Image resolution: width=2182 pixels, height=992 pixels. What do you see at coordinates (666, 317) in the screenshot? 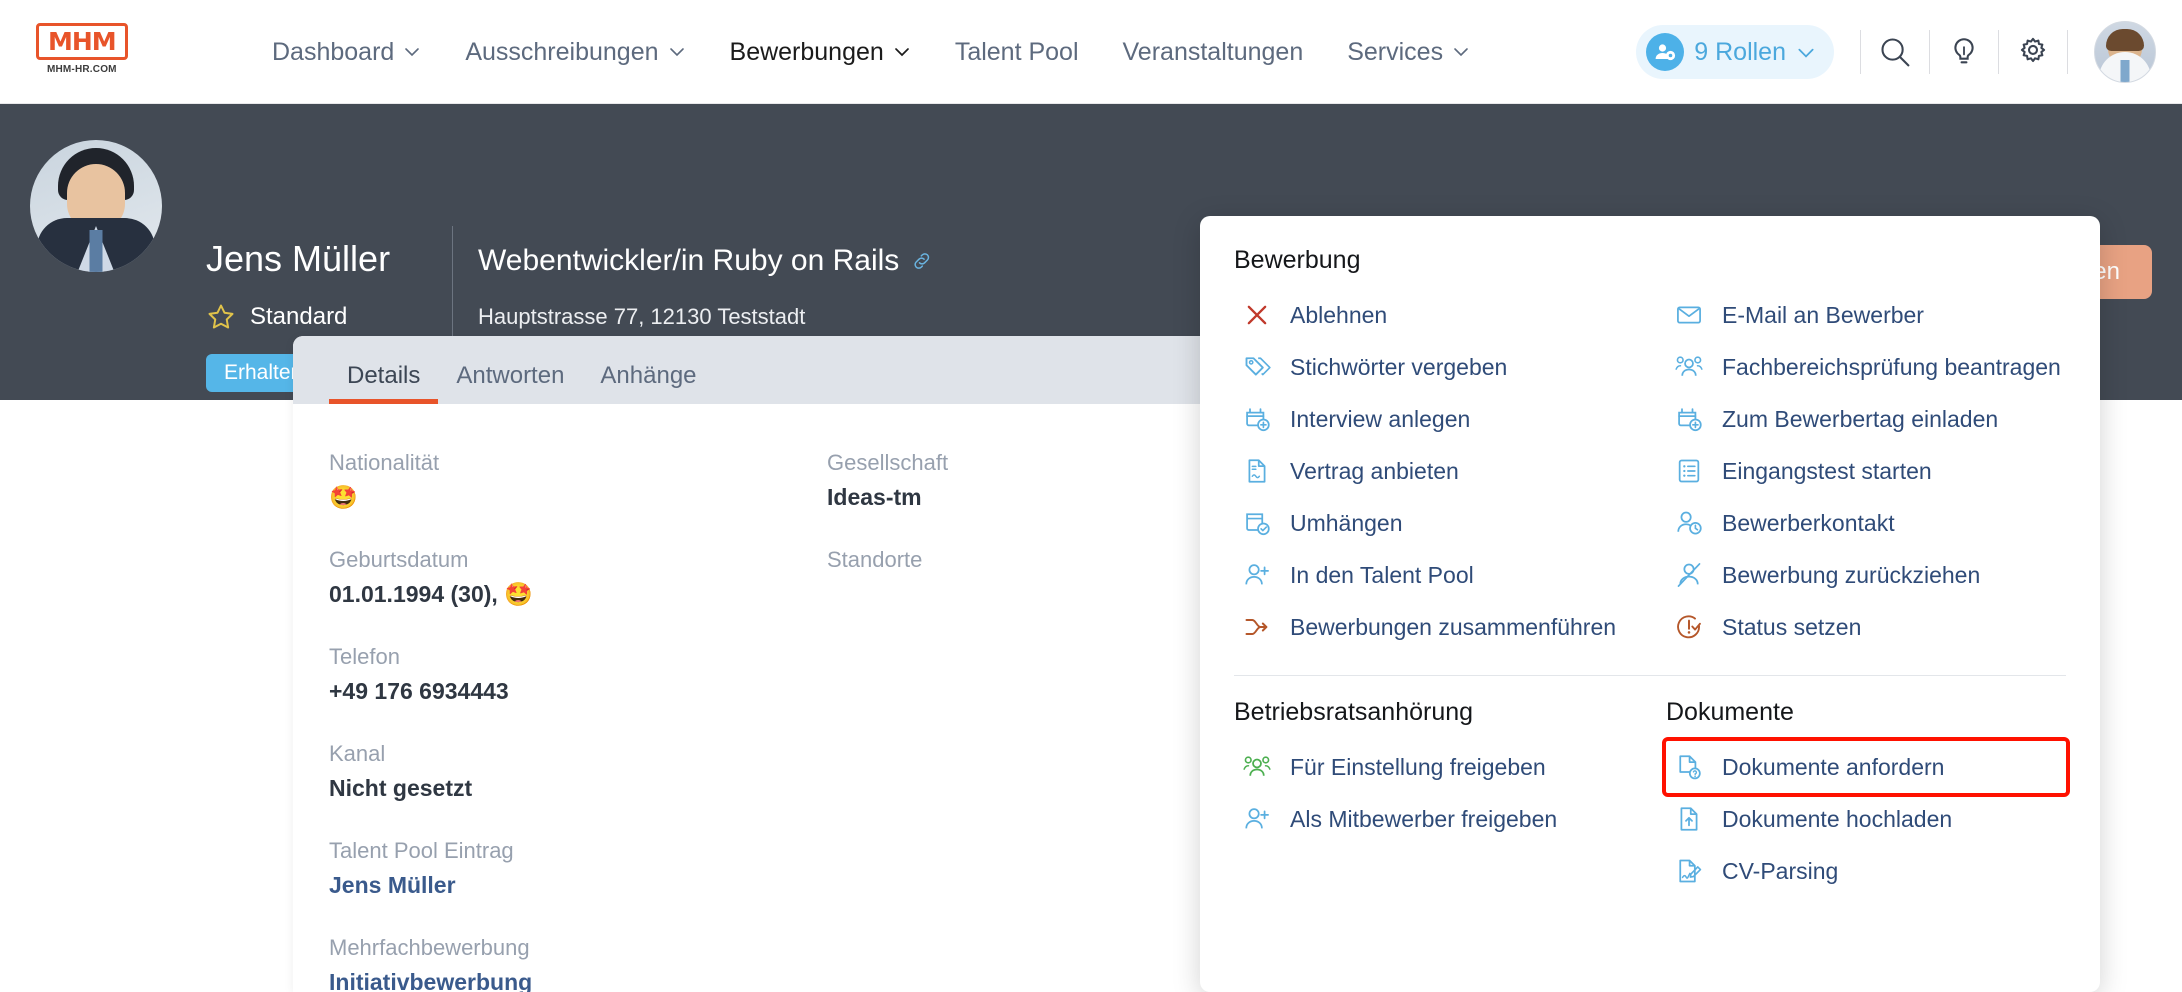
I see `address-line: Hauptstrasse 77, 12130 Teststadt` at bounding box center [666, 317].